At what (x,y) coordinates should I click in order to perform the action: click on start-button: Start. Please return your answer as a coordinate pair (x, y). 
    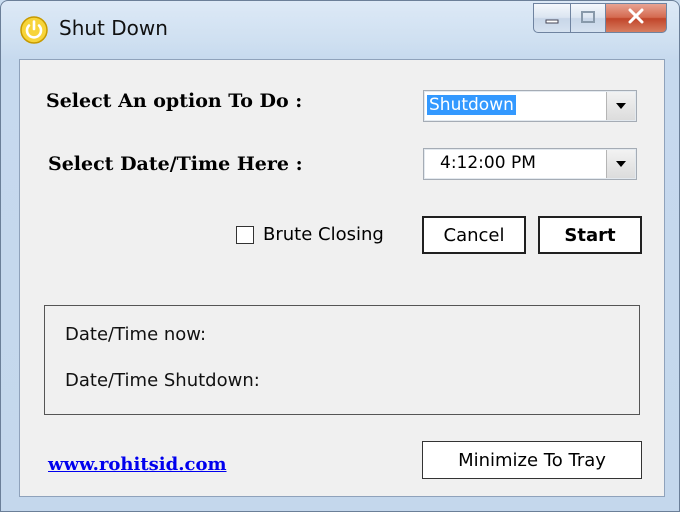
    Looking at the image, I should click on (590, 235).